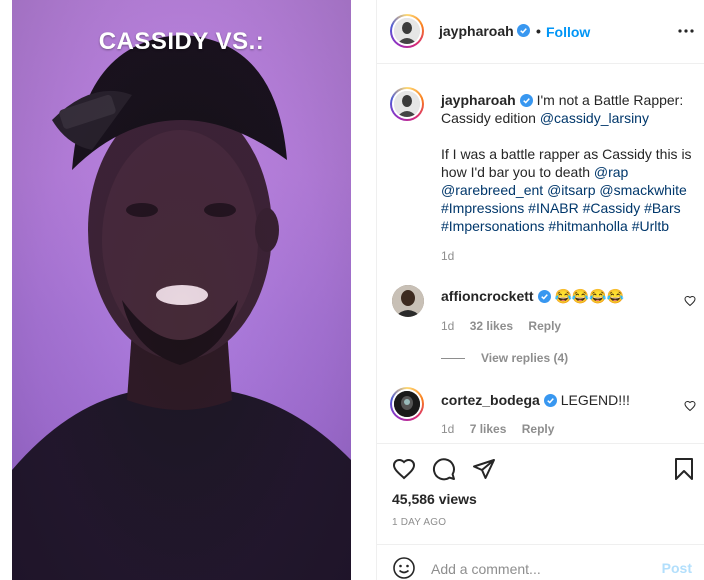  Describe the element at coordinates (491, 326) in the screenshot. I see `comment-likes: 32 likes` at that location.